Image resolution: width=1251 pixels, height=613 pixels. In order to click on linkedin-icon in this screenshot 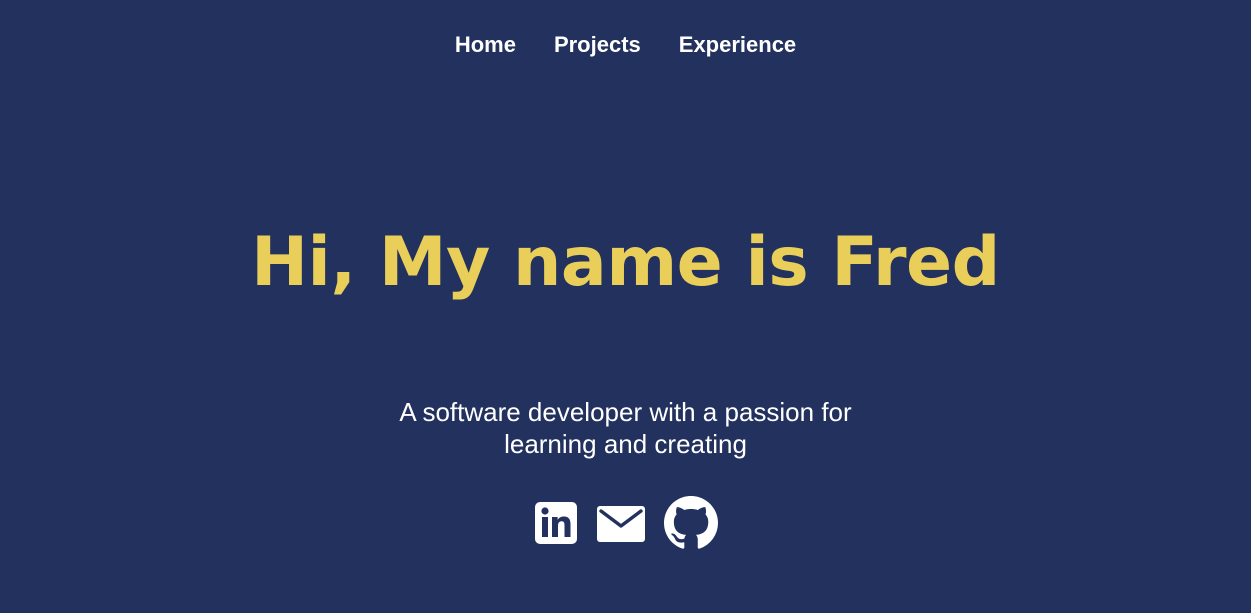, I will do `click(555, 523)`.